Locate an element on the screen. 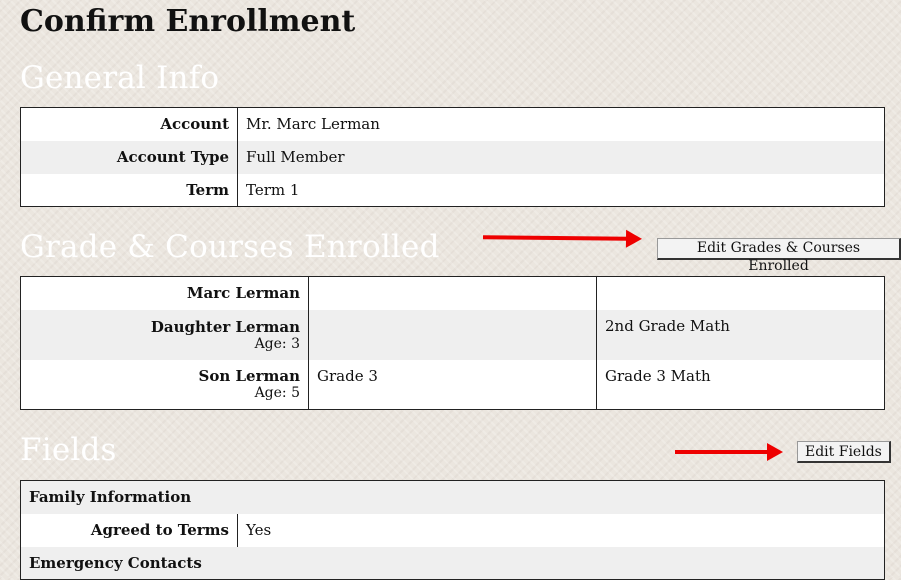 This screenshot has height=580, width=901. student-name: Son Lerman is located at coordinates (249, 376).